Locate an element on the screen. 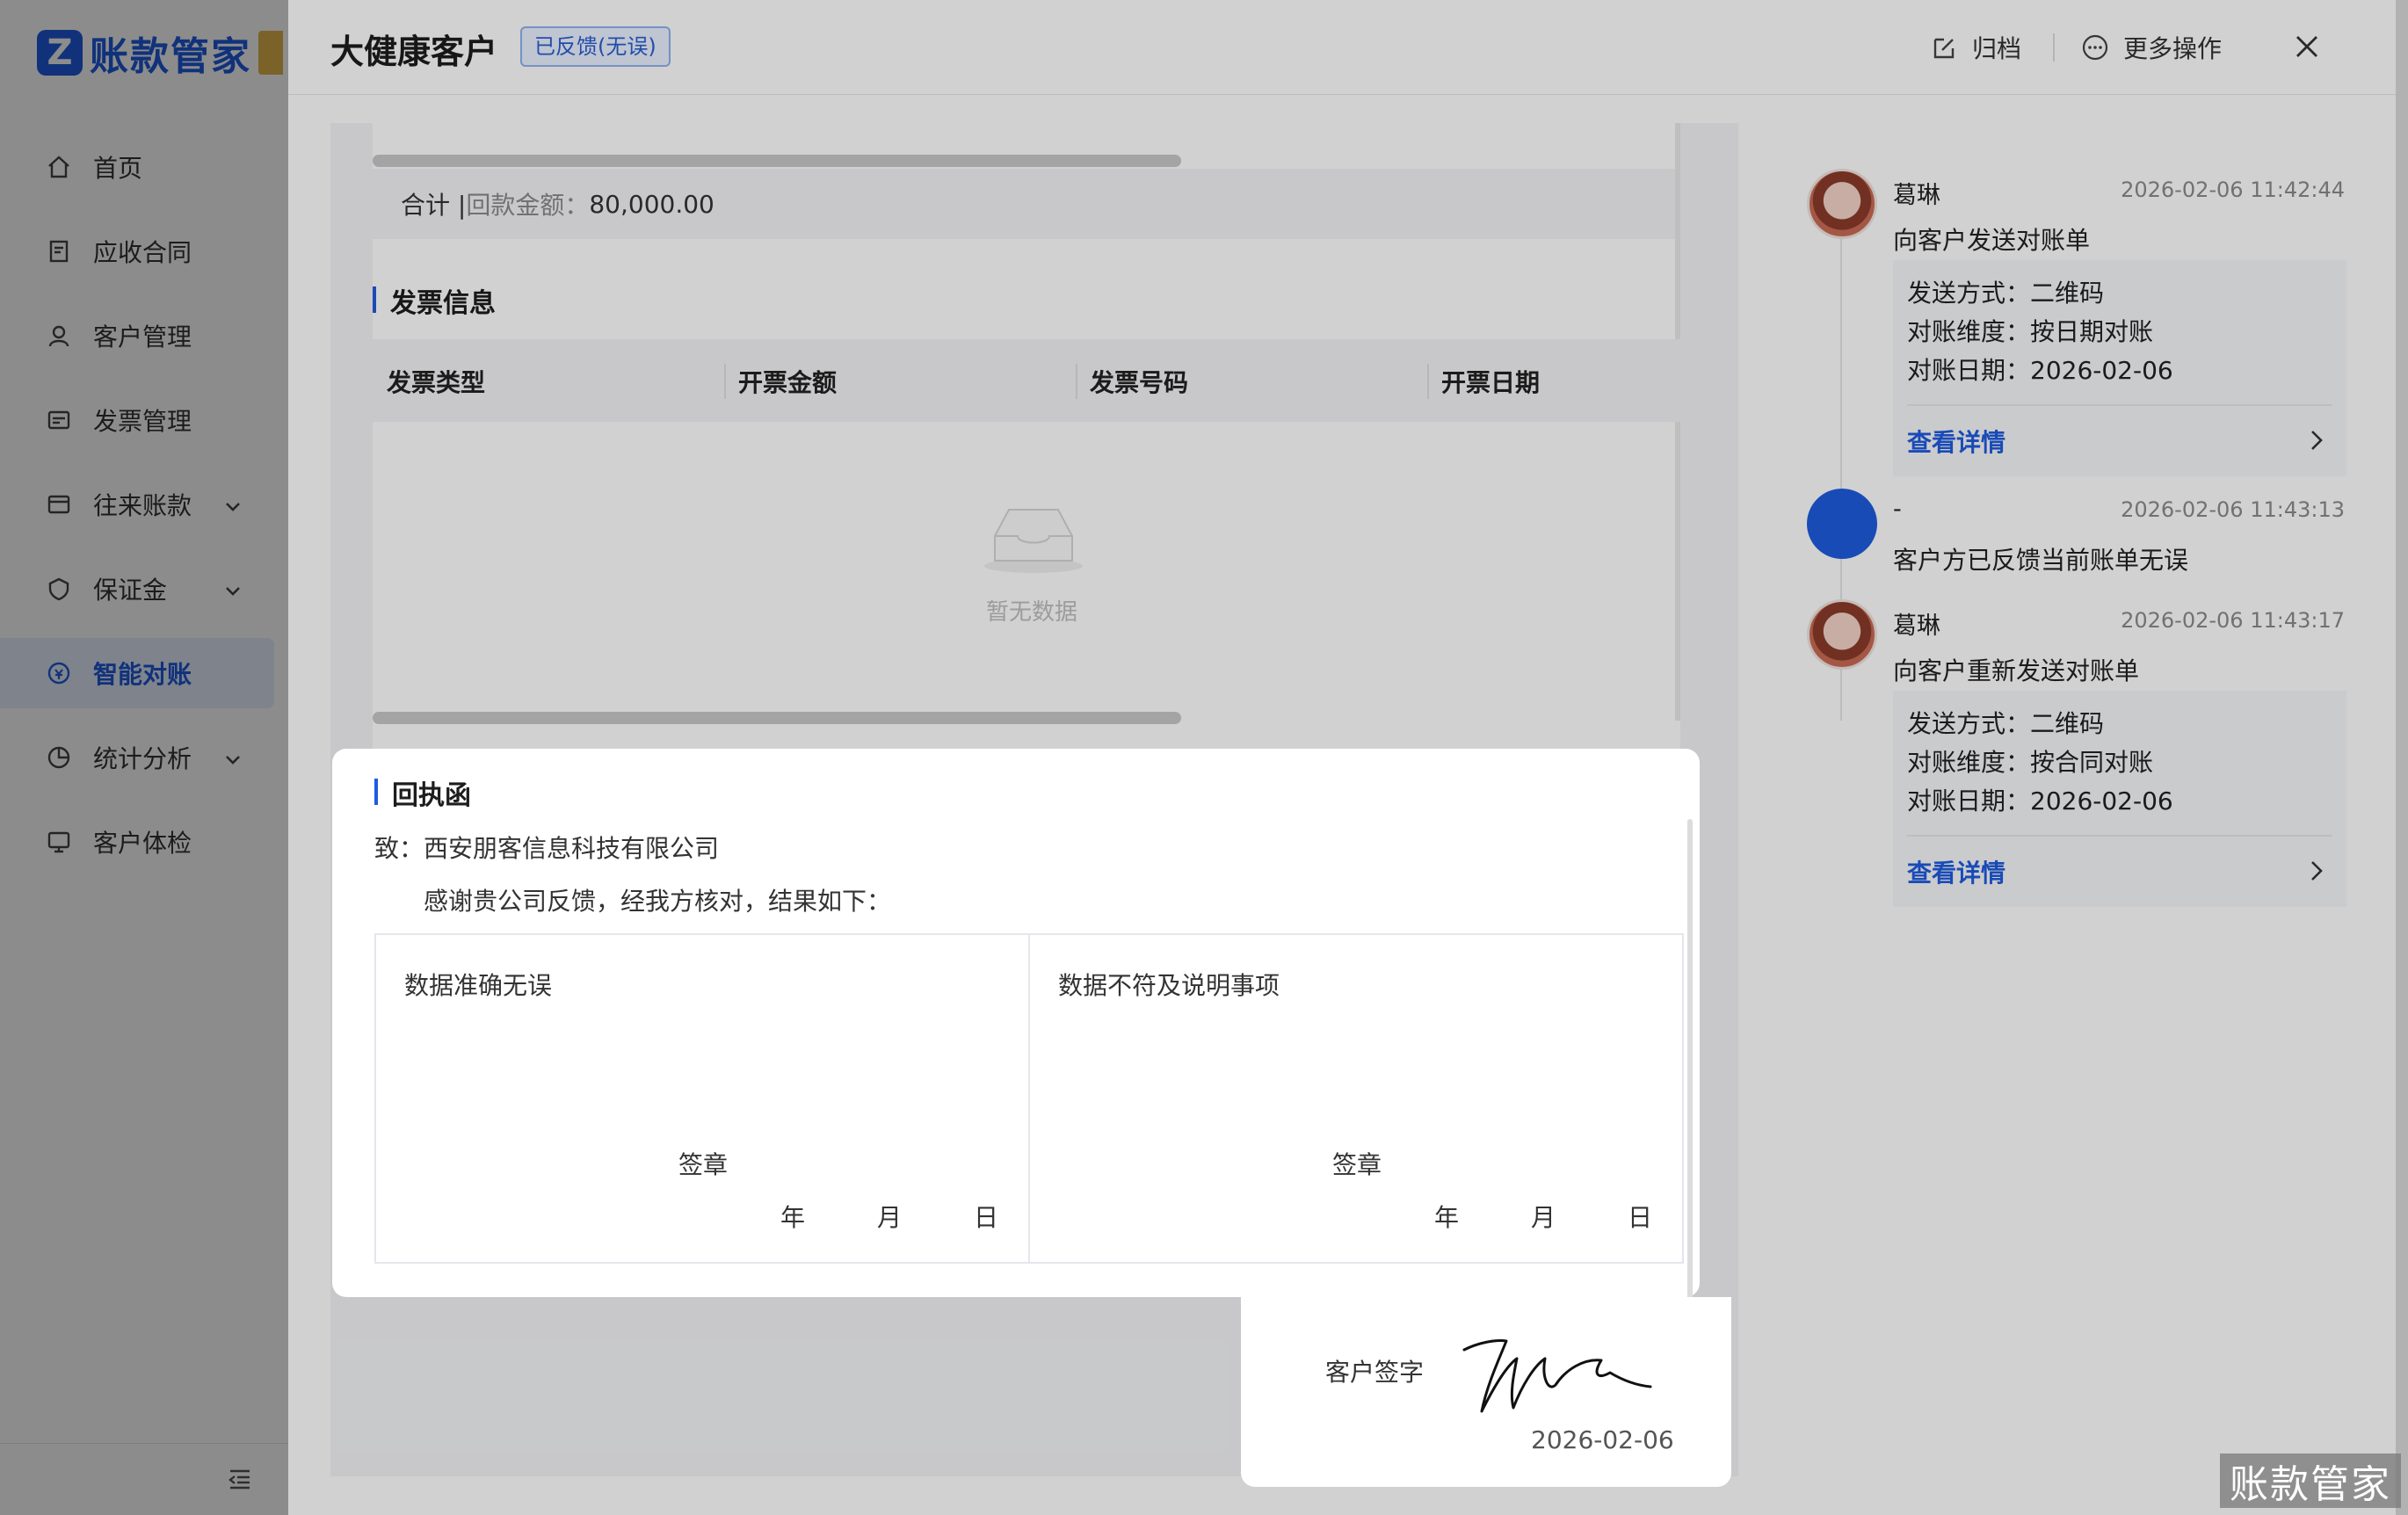 This screenshot has height=1515, width=2408. header-divider is located at coordinates (2054, 47).